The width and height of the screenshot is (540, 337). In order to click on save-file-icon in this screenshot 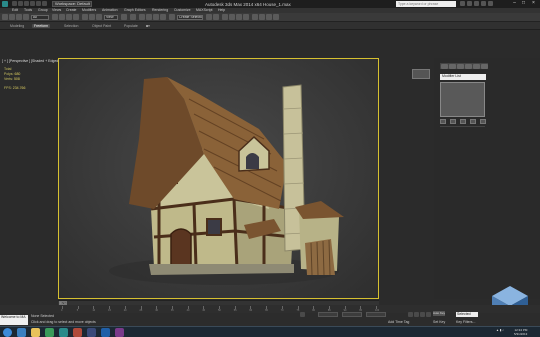, I will do `click(26, 3)`.